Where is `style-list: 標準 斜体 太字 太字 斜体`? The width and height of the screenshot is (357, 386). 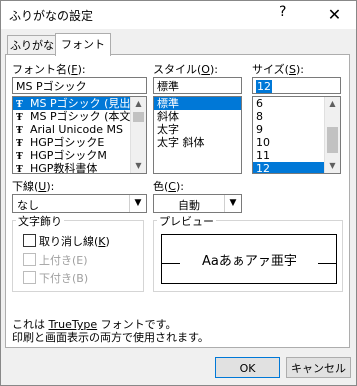
style-list: 標準 斜体 太字 太字 斜体 is located at coordinates (197, 135).